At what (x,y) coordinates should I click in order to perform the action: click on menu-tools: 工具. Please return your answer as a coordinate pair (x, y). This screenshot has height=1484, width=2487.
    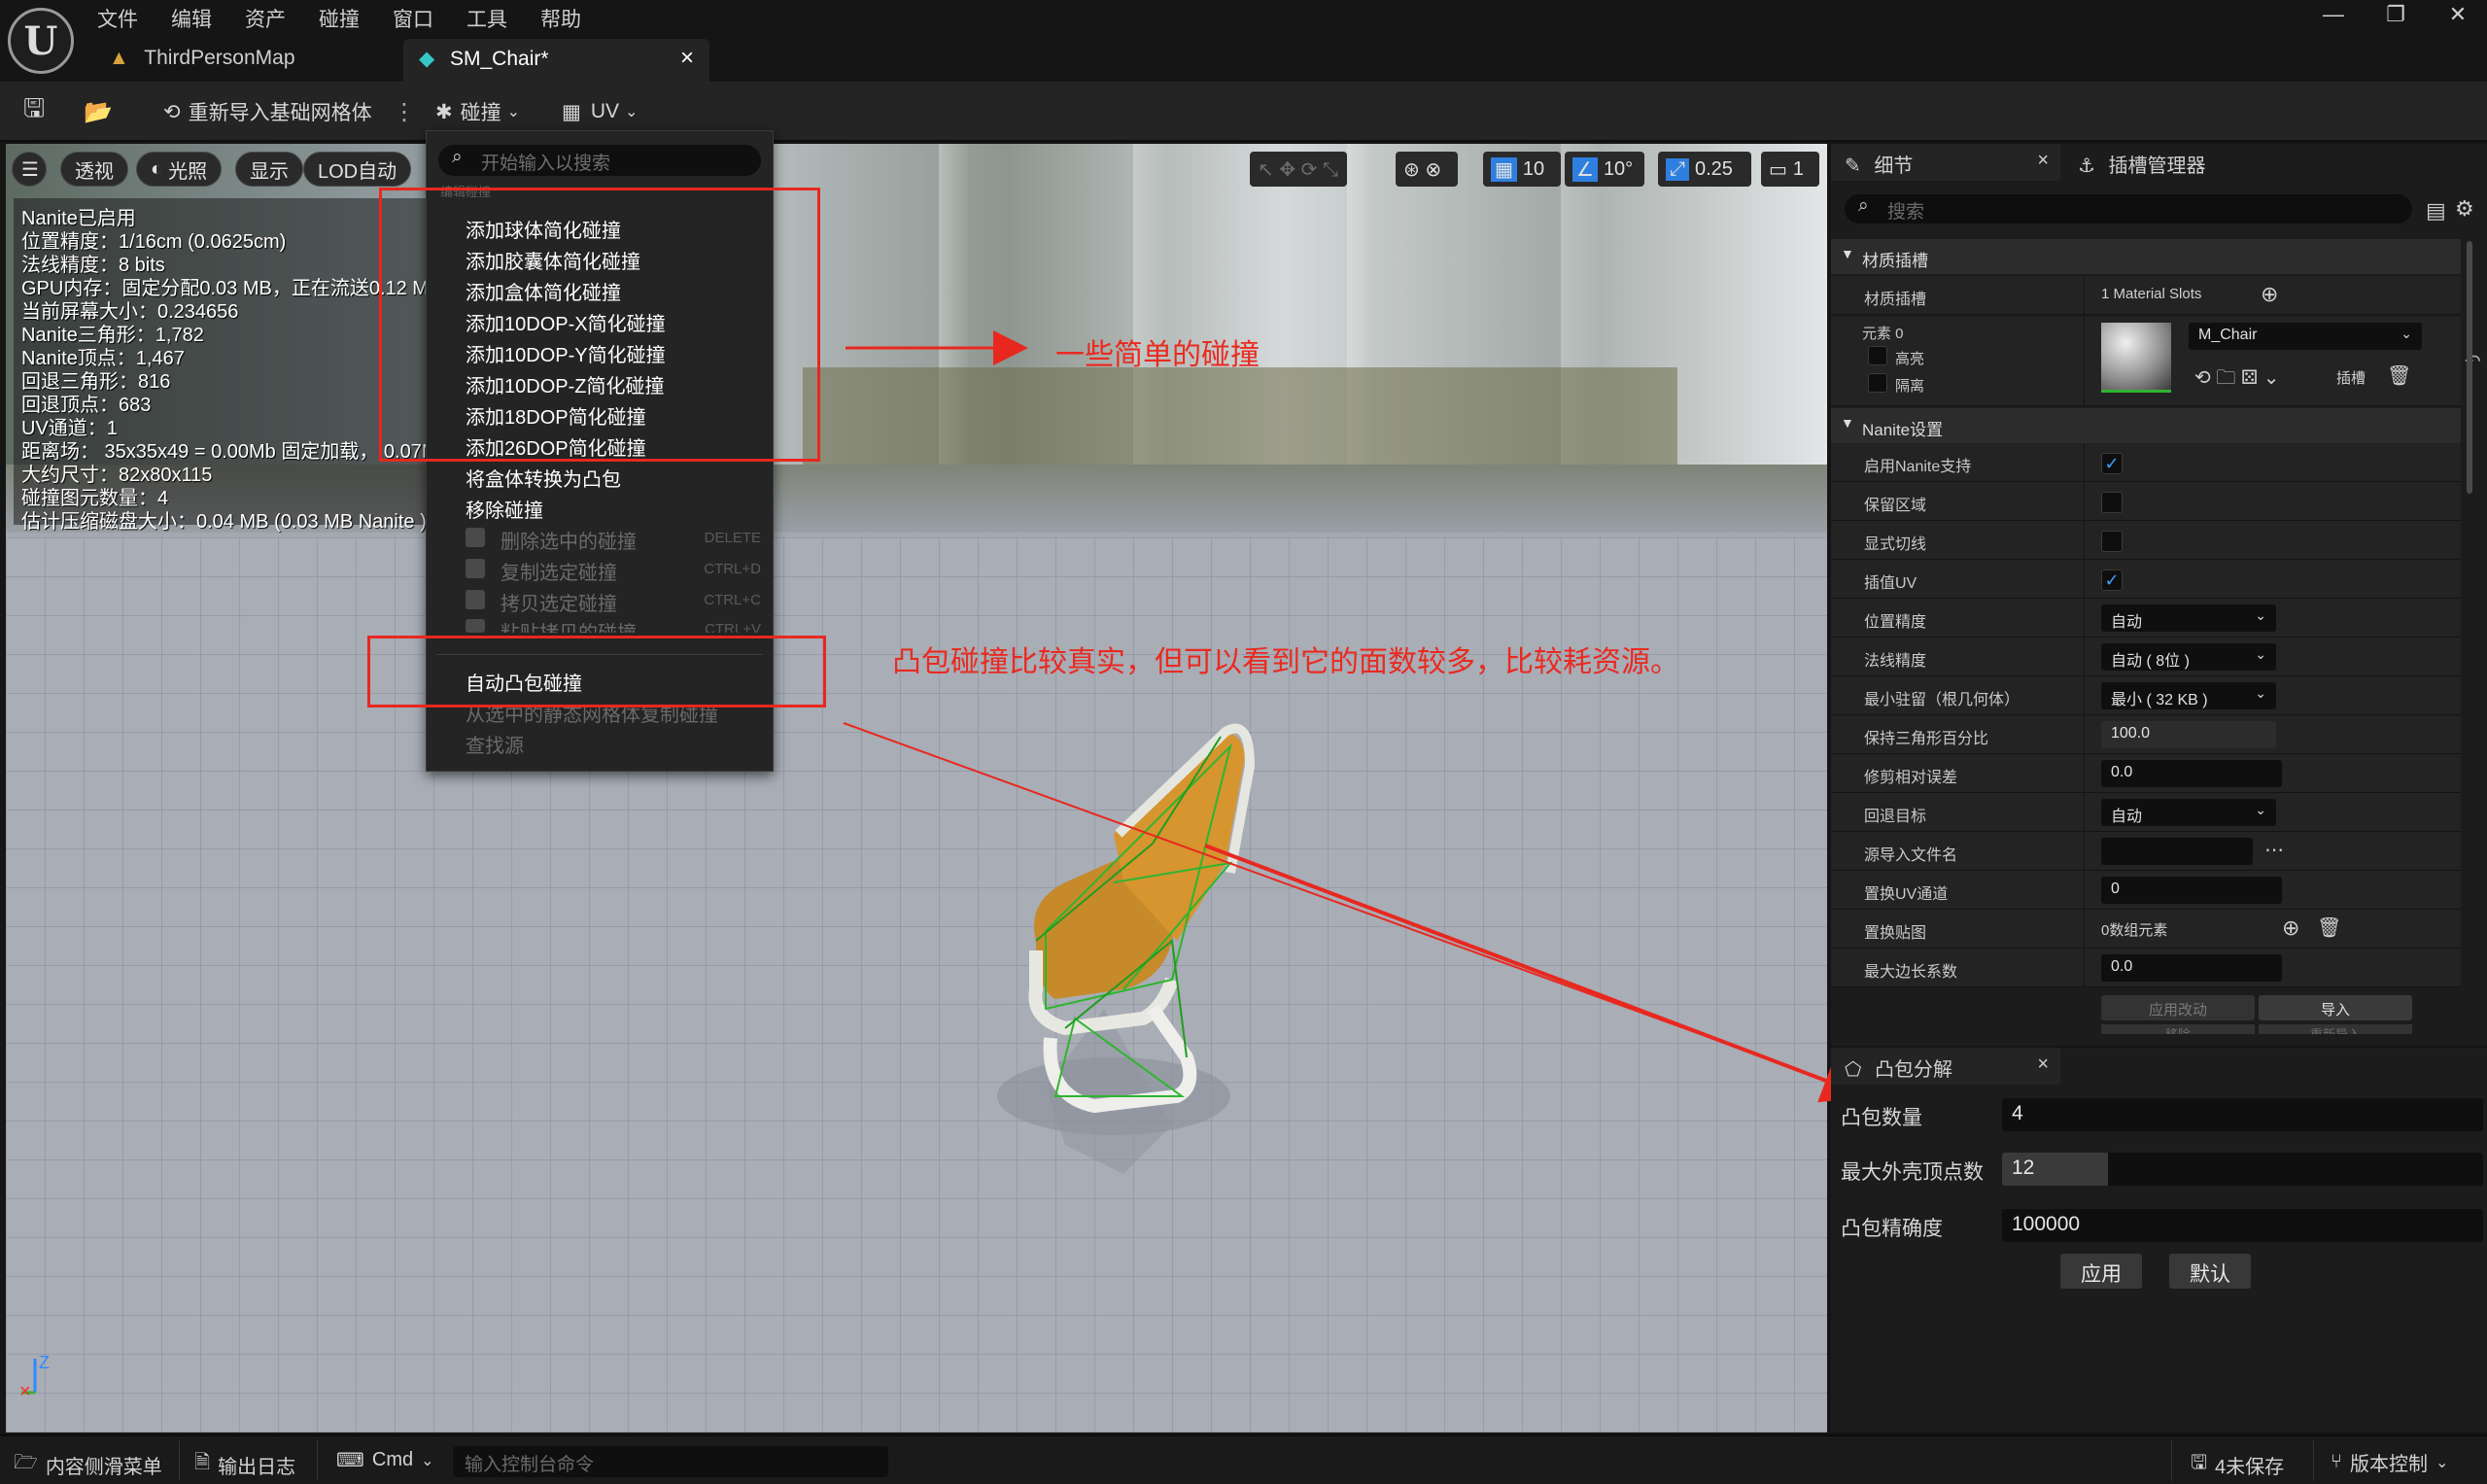
    Looking at the image, I should click on (487, 18).